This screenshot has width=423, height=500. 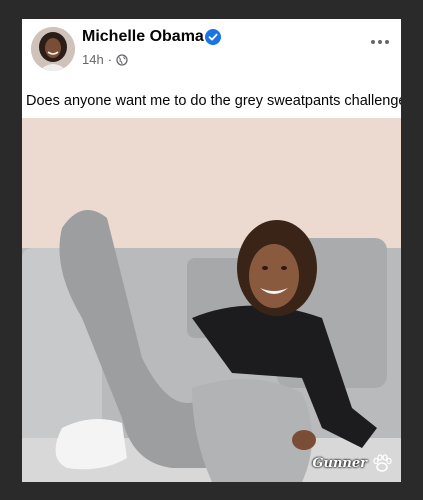 I want to click on watermark: Gunner, so click(x=352, y=463).